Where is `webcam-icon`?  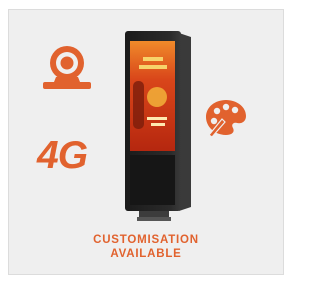 webcam-icon is located at coordinates (67, 67).